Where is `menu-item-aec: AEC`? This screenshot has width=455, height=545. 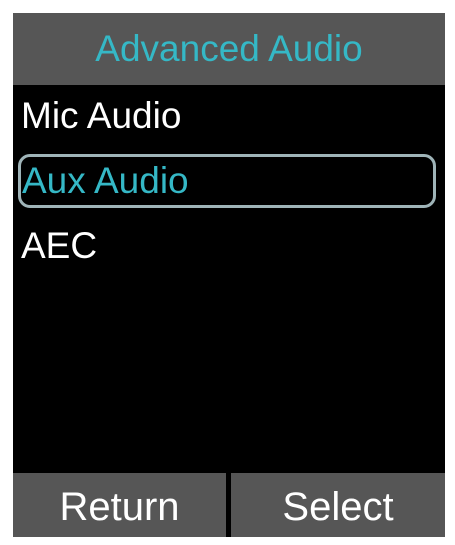 menu-item-aec: AEC is located at coordinates (227, 246).